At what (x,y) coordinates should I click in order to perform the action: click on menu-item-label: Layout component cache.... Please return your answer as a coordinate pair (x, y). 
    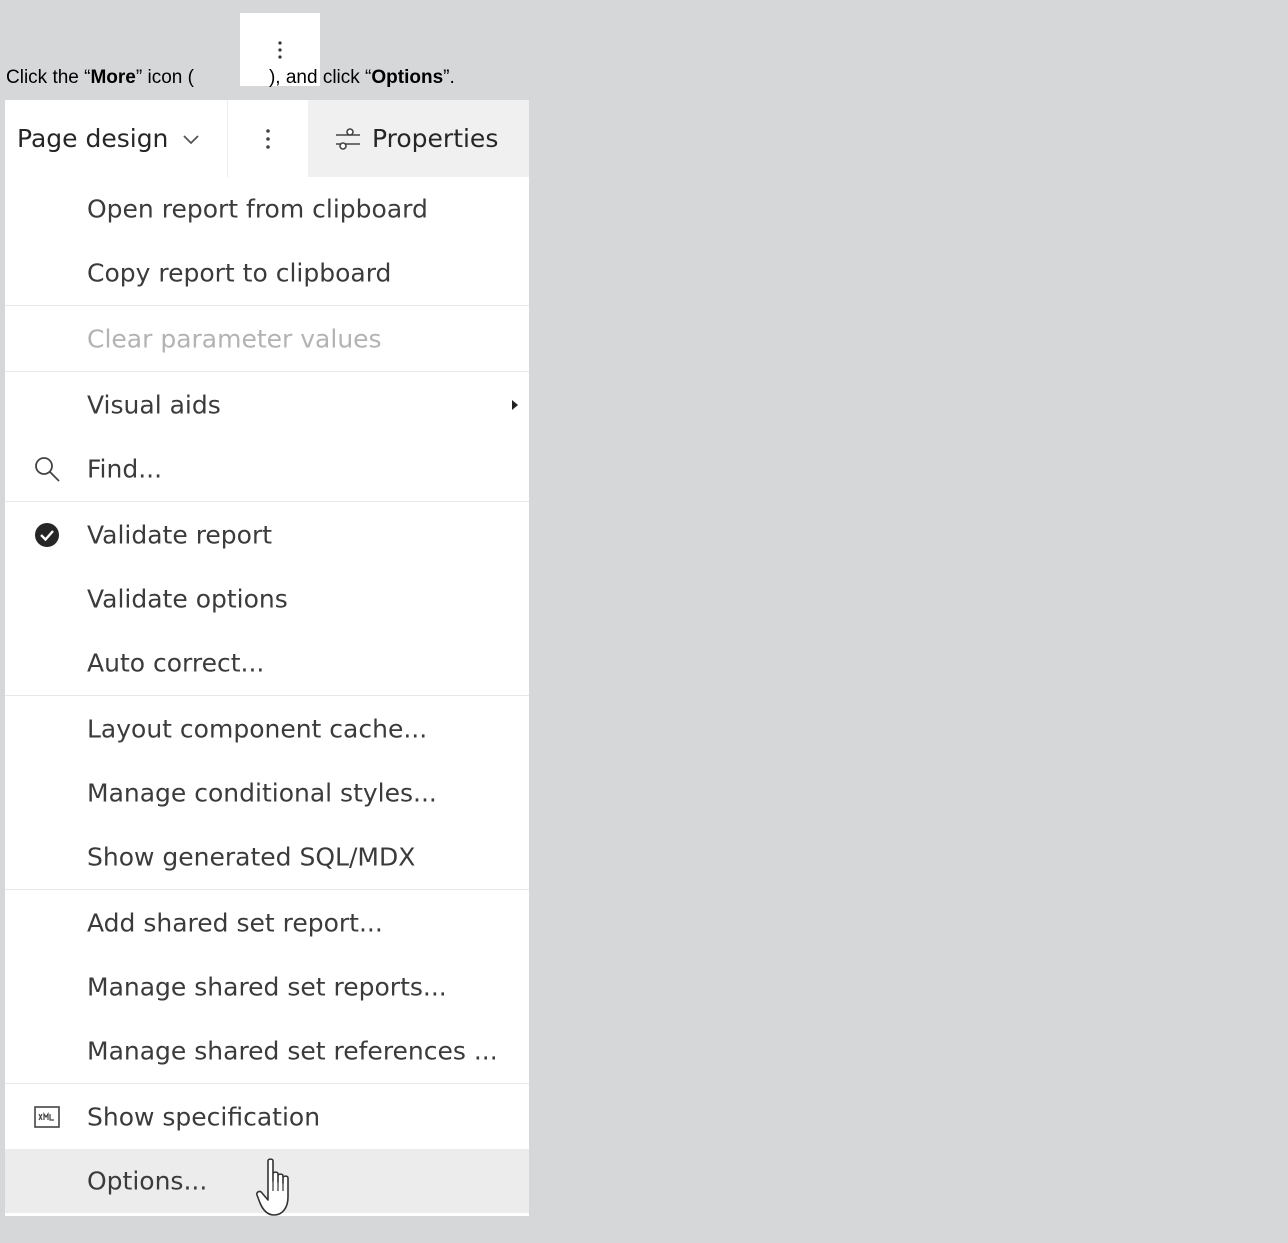
    Looking at the image, I should click on (257, 728).